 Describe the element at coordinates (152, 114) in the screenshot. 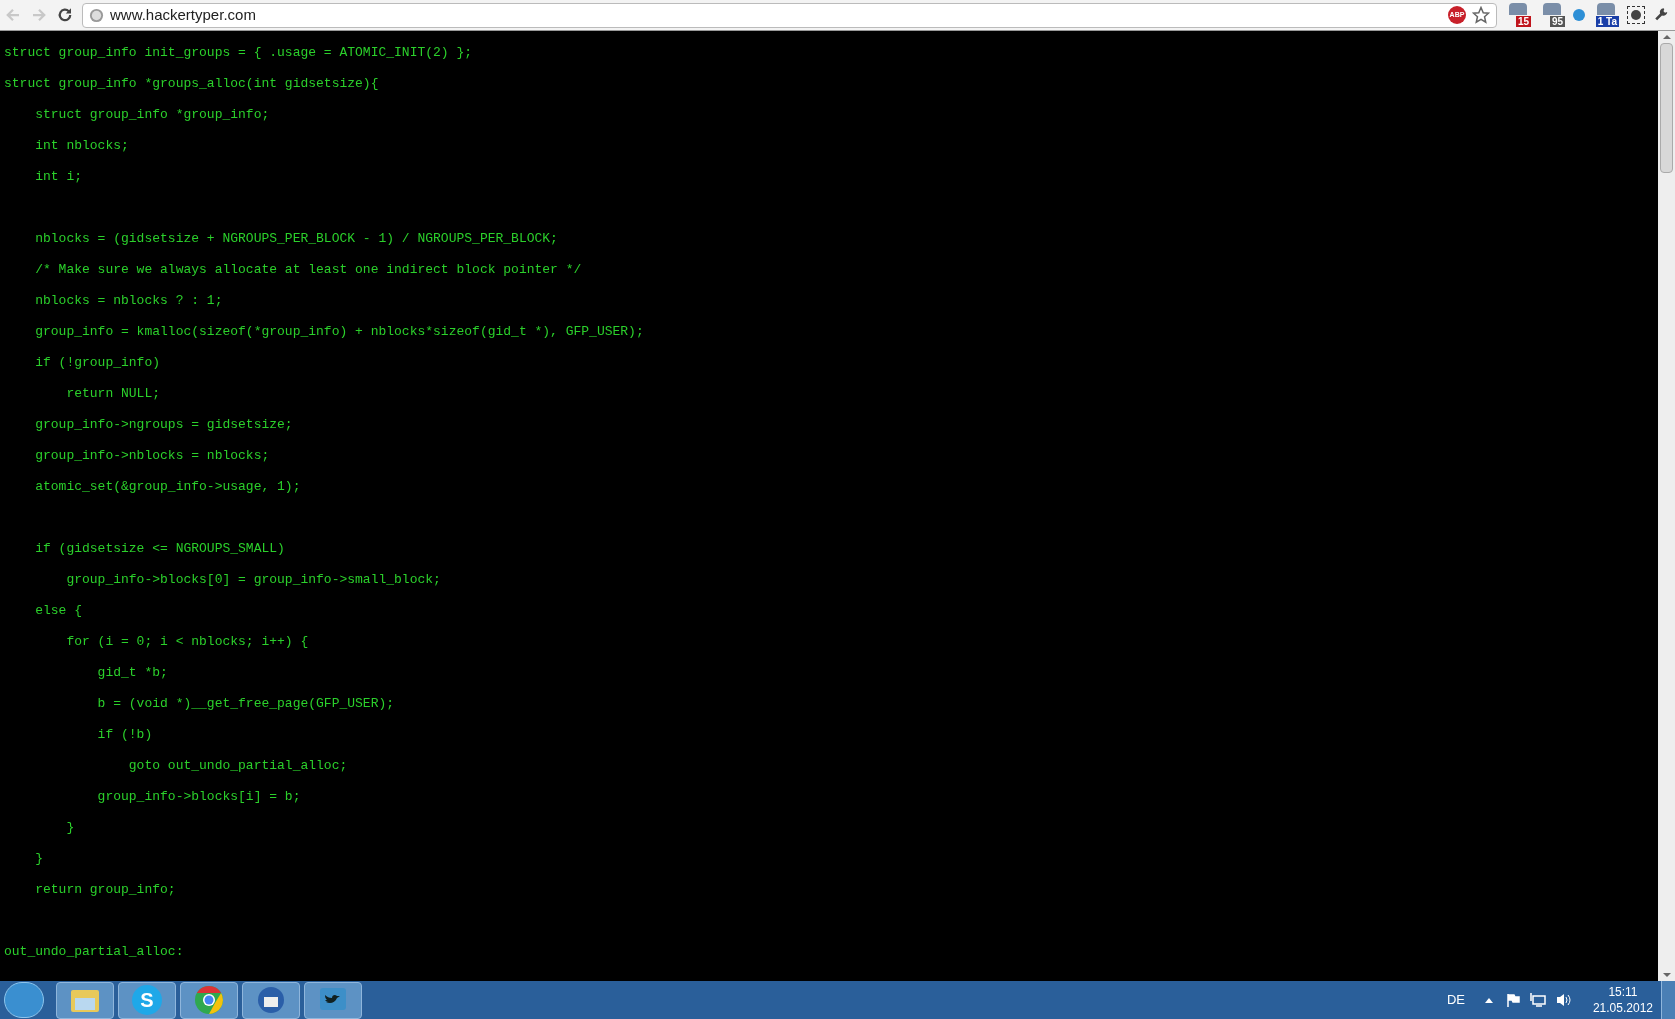

I see `code-line: struct group_info *group_info;` at that location.